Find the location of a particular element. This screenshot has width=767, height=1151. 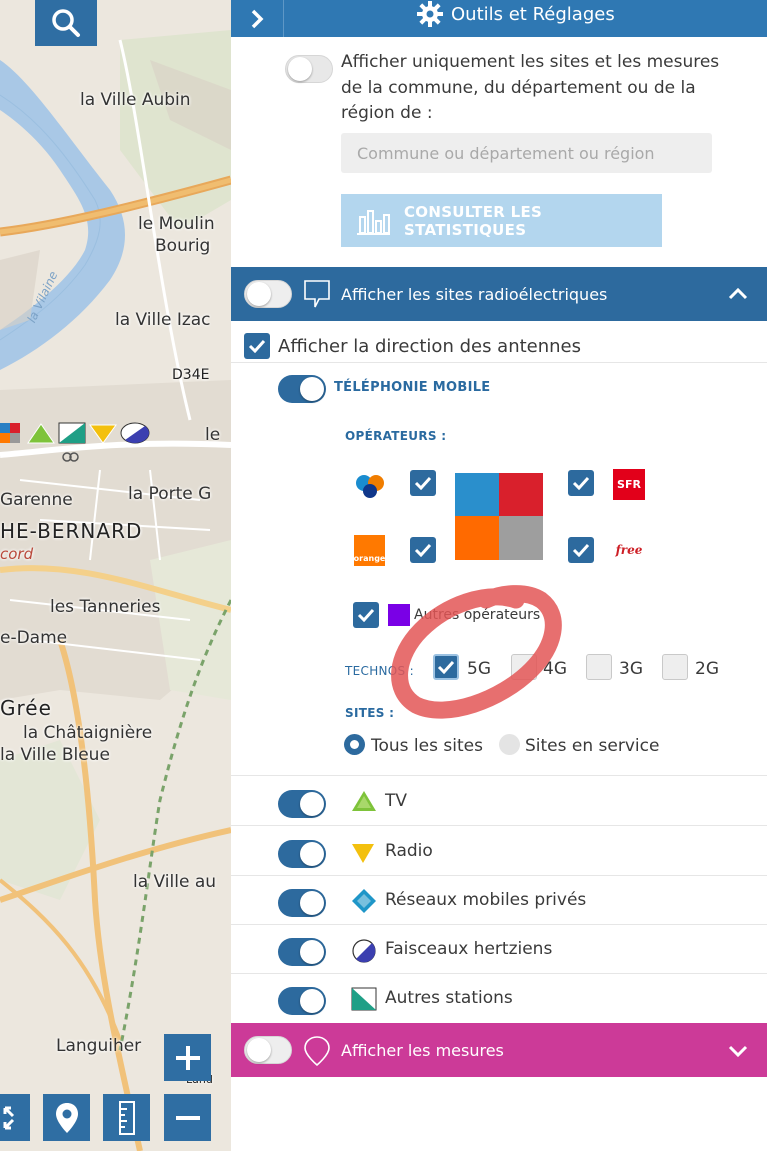

layer-tv-label: TV is located at coordinates (396, 801).